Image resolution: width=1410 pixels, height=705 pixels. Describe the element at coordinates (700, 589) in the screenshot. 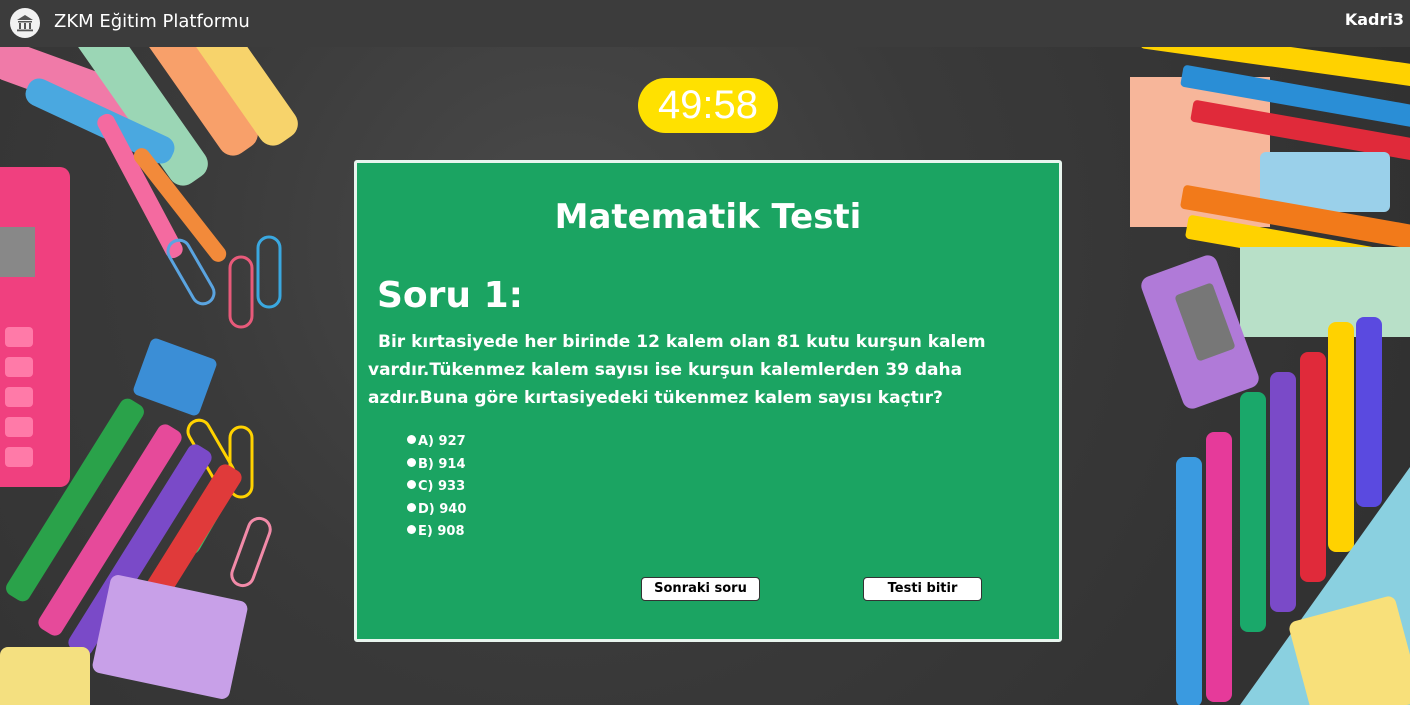

I see `next-question-button: Sonraki soru` at that location.